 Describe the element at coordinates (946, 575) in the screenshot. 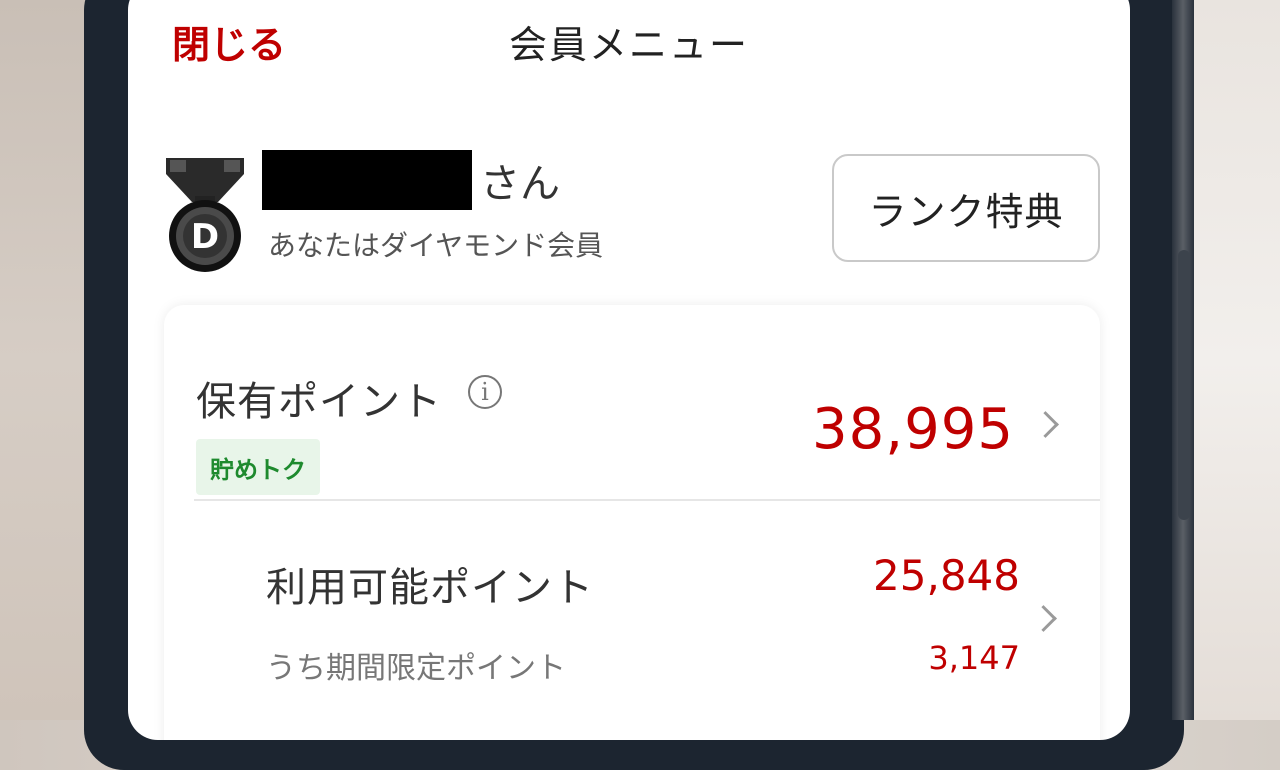

I see `available-points-value: 25,848` at that location.